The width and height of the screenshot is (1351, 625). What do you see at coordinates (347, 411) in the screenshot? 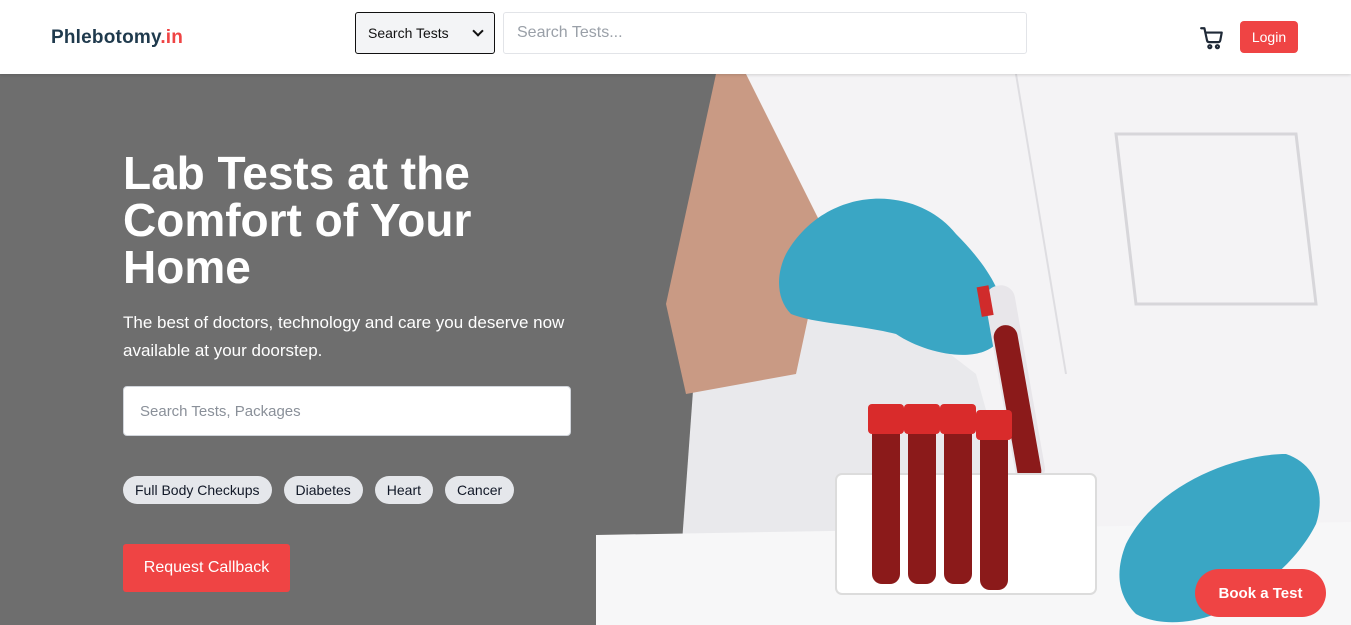
I see `hero-search-input: Search Tests, Packages` at bounding box center [347, 411].